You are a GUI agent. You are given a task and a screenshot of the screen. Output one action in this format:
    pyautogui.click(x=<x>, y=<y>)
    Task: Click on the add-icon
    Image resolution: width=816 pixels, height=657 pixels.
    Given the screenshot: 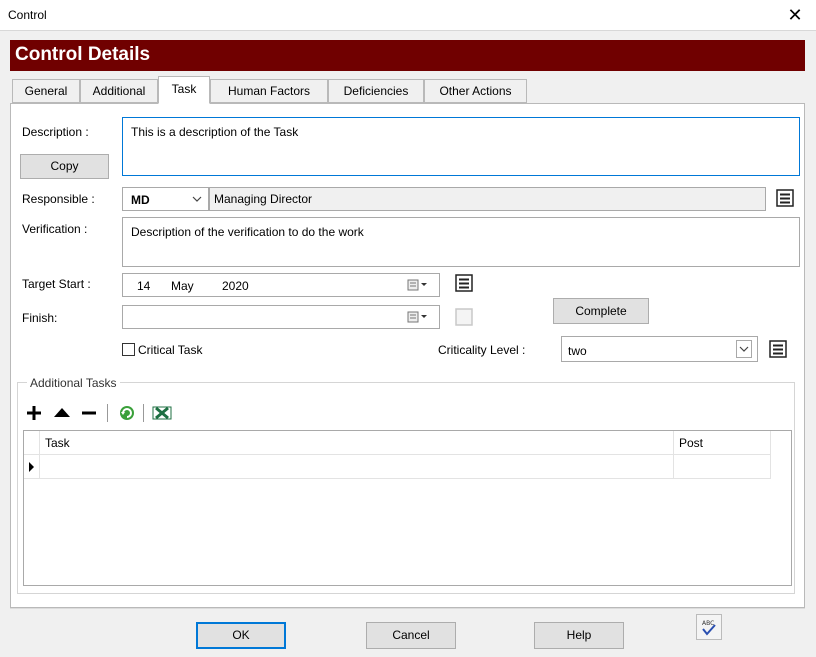 What is the action you would take?
    pyautogui.click(x=34, y=413)
    